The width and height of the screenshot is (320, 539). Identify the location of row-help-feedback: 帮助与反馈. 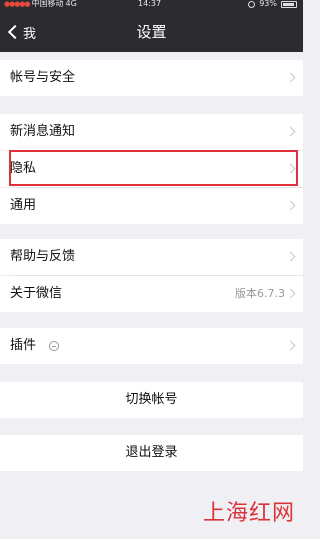
(151, 257).